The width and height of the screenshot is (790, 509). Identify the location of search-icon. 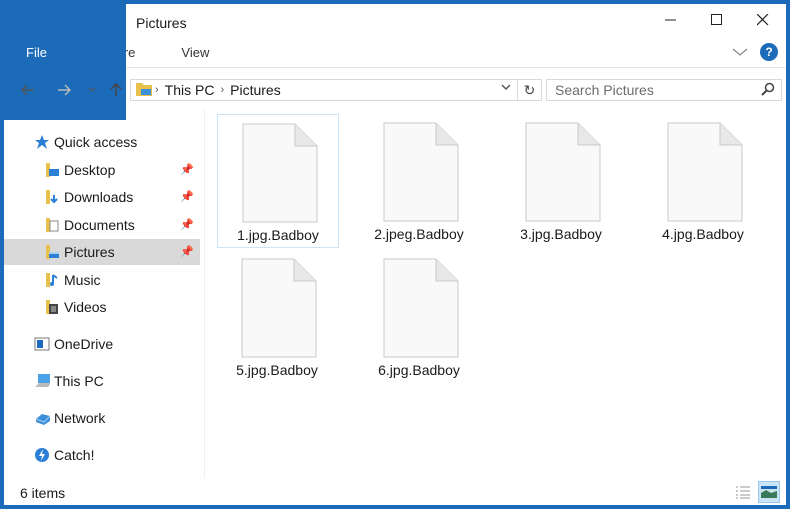
(768, 90).